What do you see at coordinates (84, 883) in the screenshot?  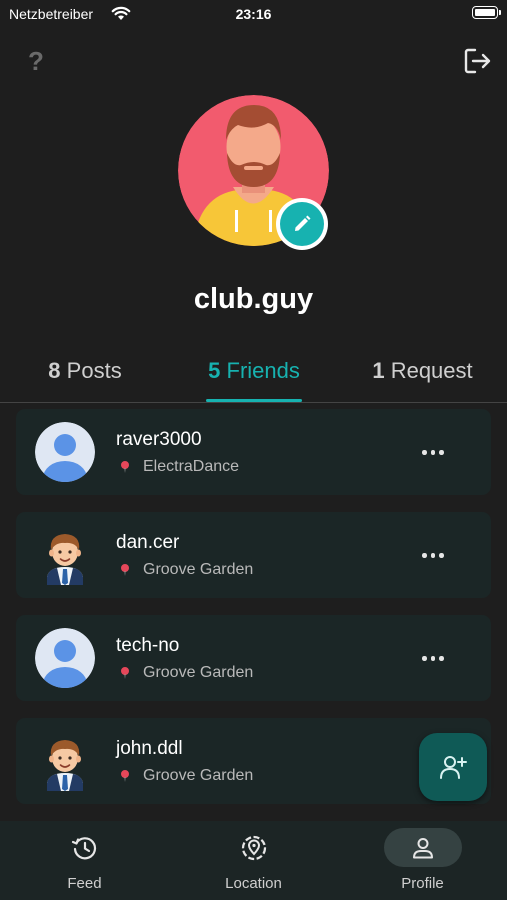 I see `nav-label: Feed` at bounding box center [84, 883].